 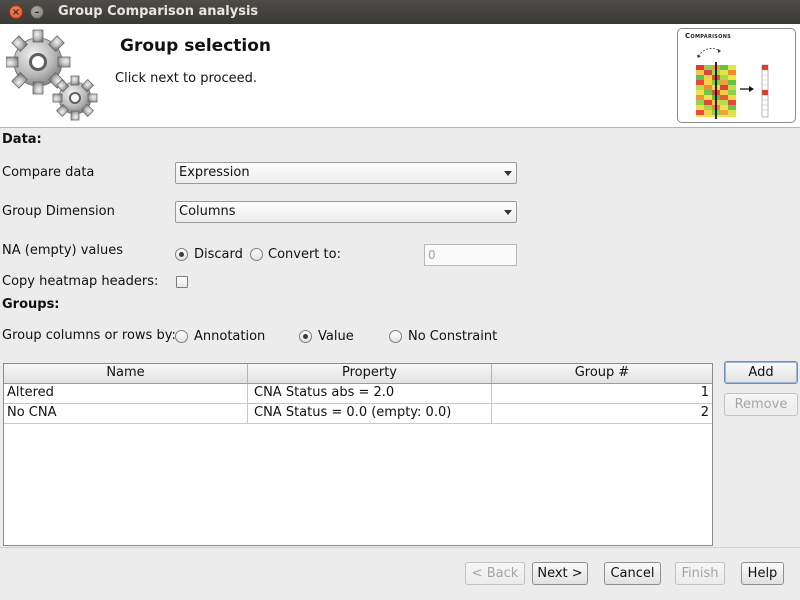 What do you see at coordinates (22, 139) in the screenshot?
I see `data-section-heading: Data:` at bounding box center [22, 139].